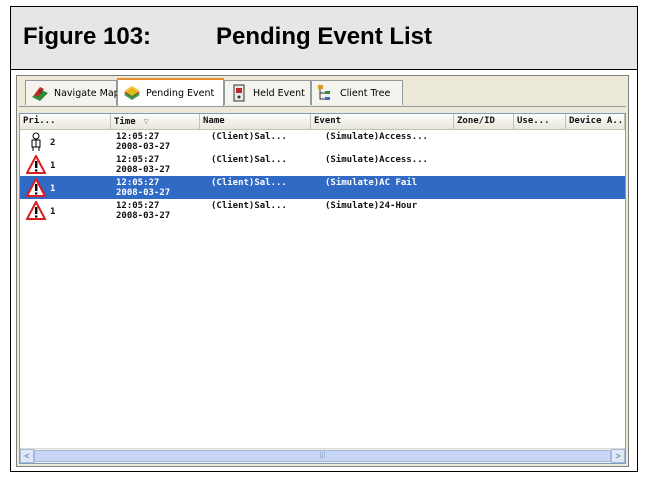 Image resolution: width=647 pixels, height=477 pixels. What do you see at coordinates (27, 456) in the screenshot?
I see `scroll-left-button: <` at bounding box center [27, 456].